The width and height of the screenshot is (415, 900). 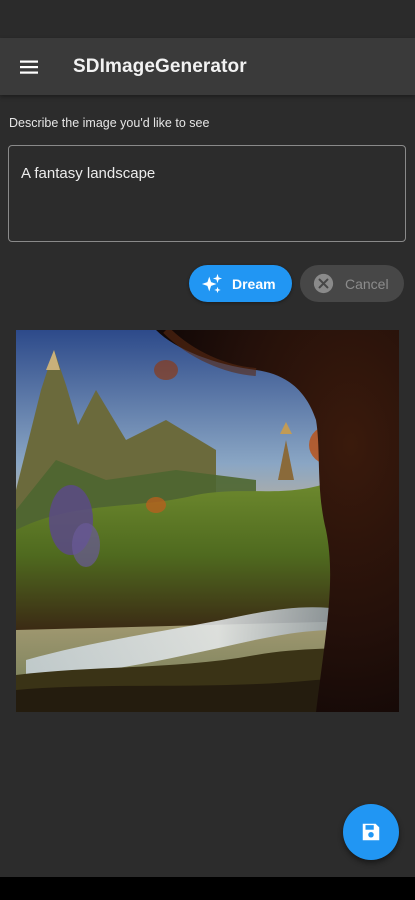 What do you see at coordinates (109, 123) in the screenshot?
I see `prompt-label: Describe the image you'd like to see` at bounding box center [109, 123].